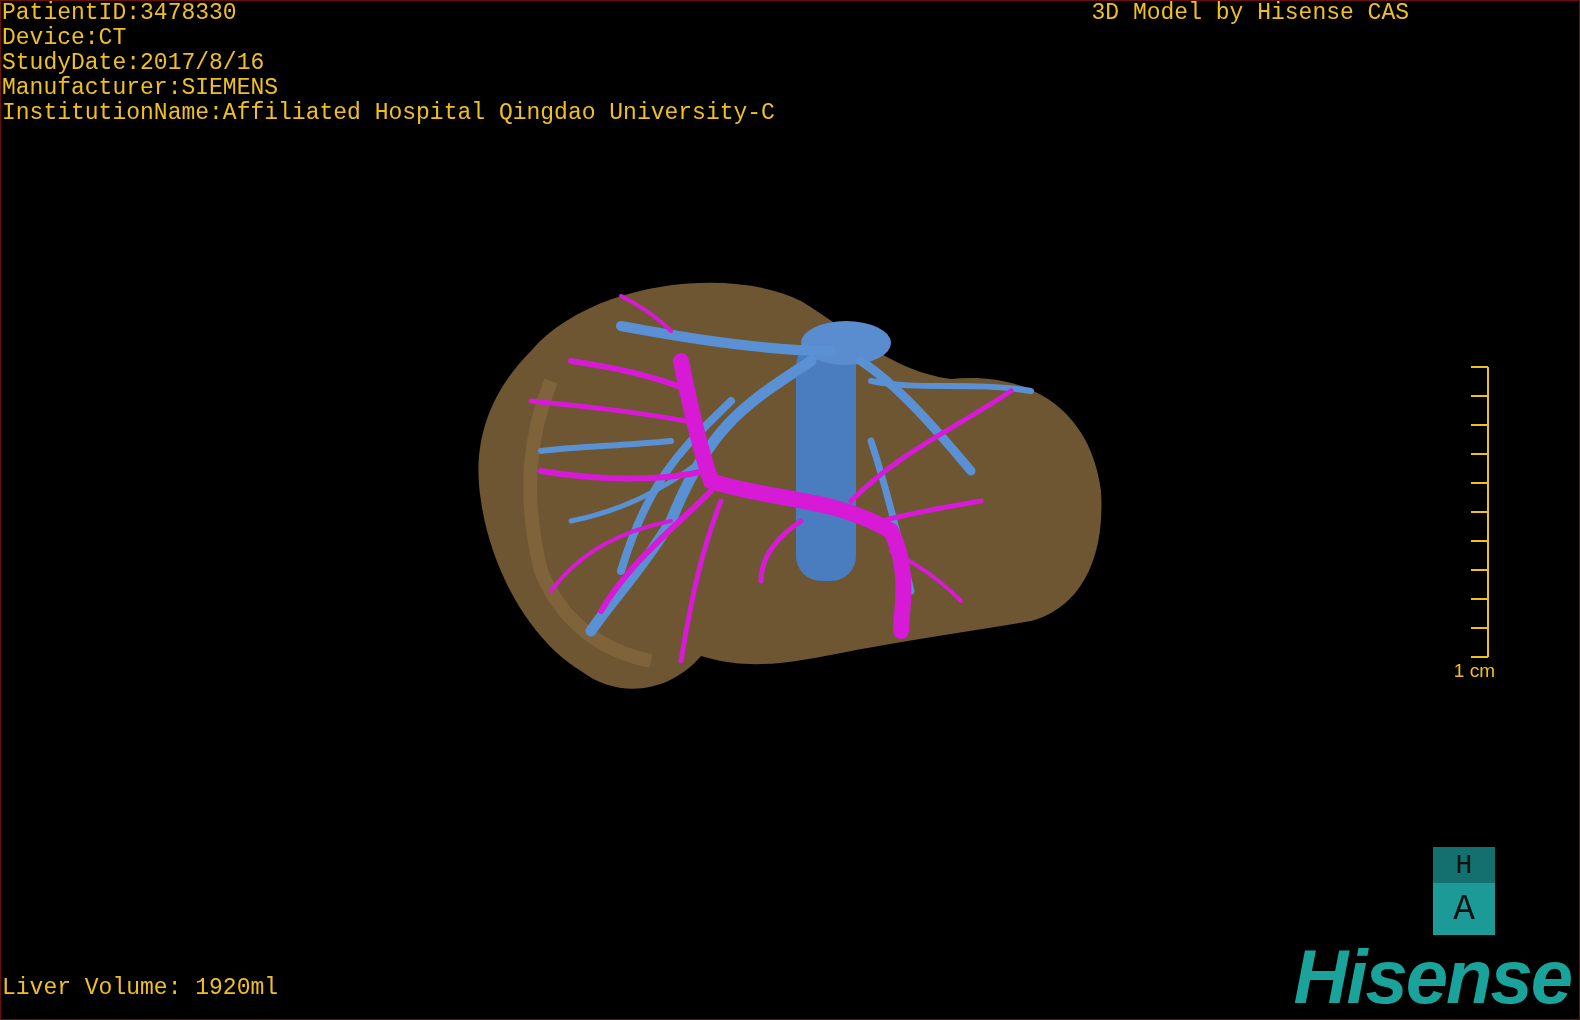 The height and width of the screenshot is (1020, 1580). Describe the element at coordinates (120, 13) in the screenshot. I see `study-info-text: PatientID:3478330` at that location.